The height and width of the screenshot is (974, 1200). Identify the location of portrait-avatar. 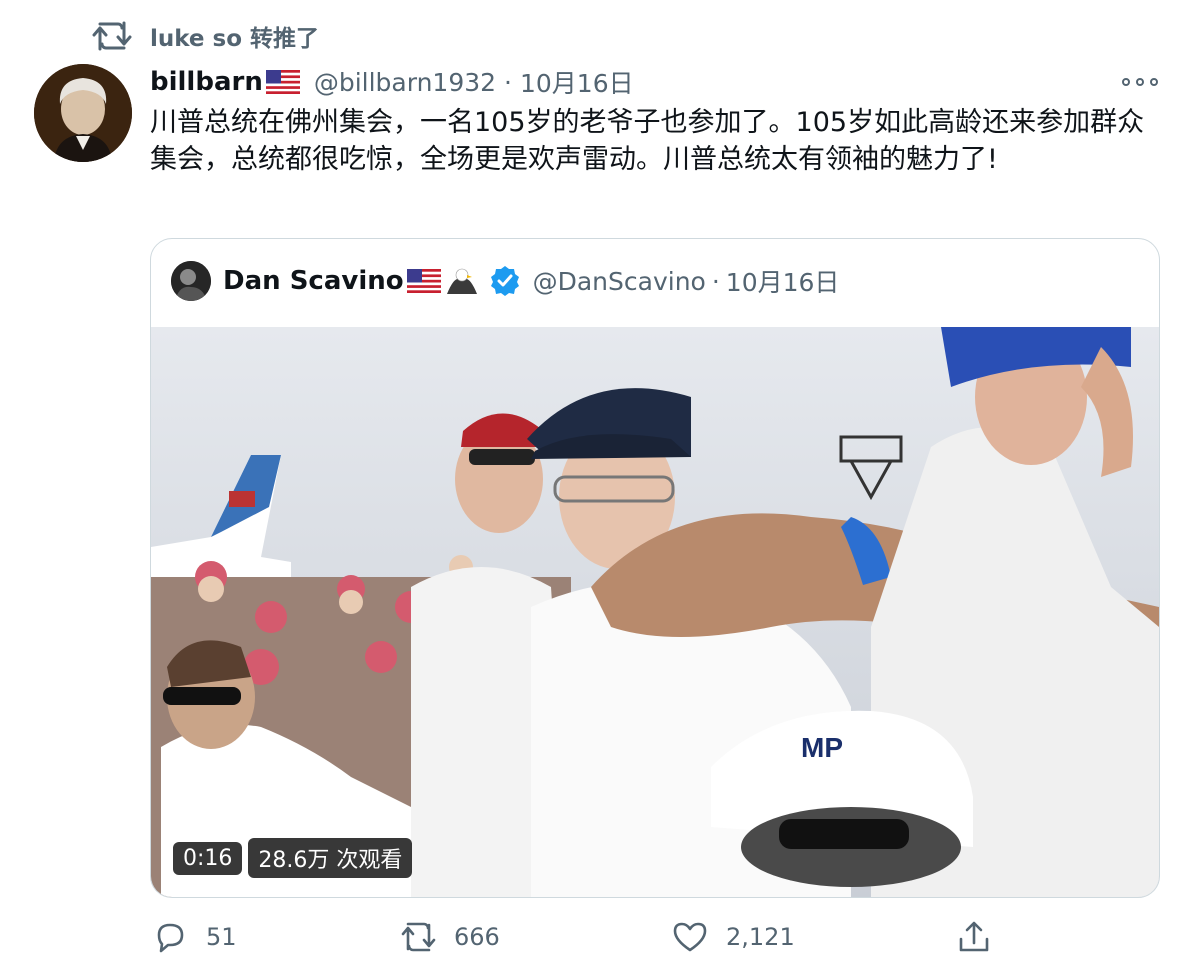
(83, 113).